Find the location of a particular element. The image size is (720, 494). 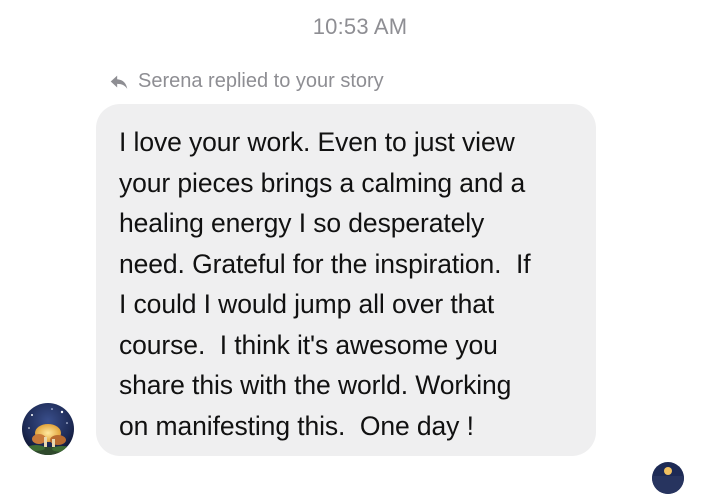

message-line: I could I would jump all over that is located at coordinates (307, 304).